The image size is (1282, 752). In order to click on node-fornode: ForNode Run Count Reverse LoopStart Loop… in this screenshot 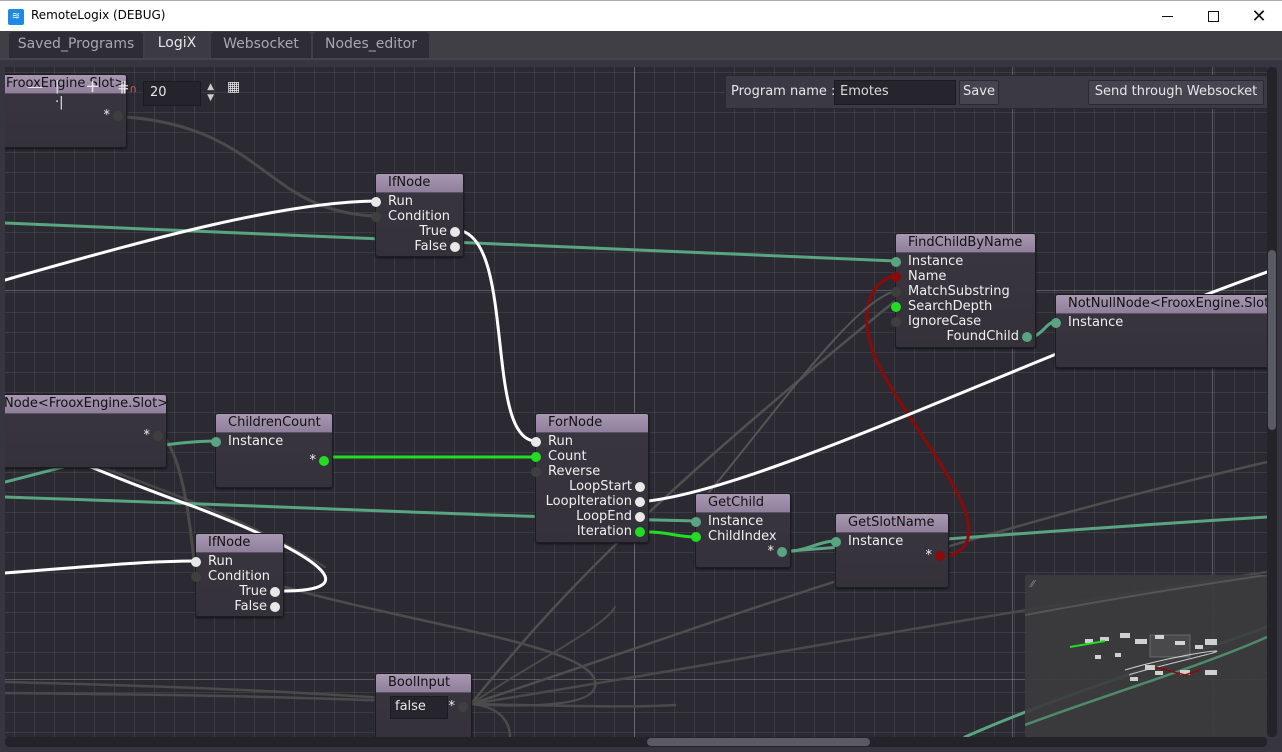, I will do `click(590, 478)`.